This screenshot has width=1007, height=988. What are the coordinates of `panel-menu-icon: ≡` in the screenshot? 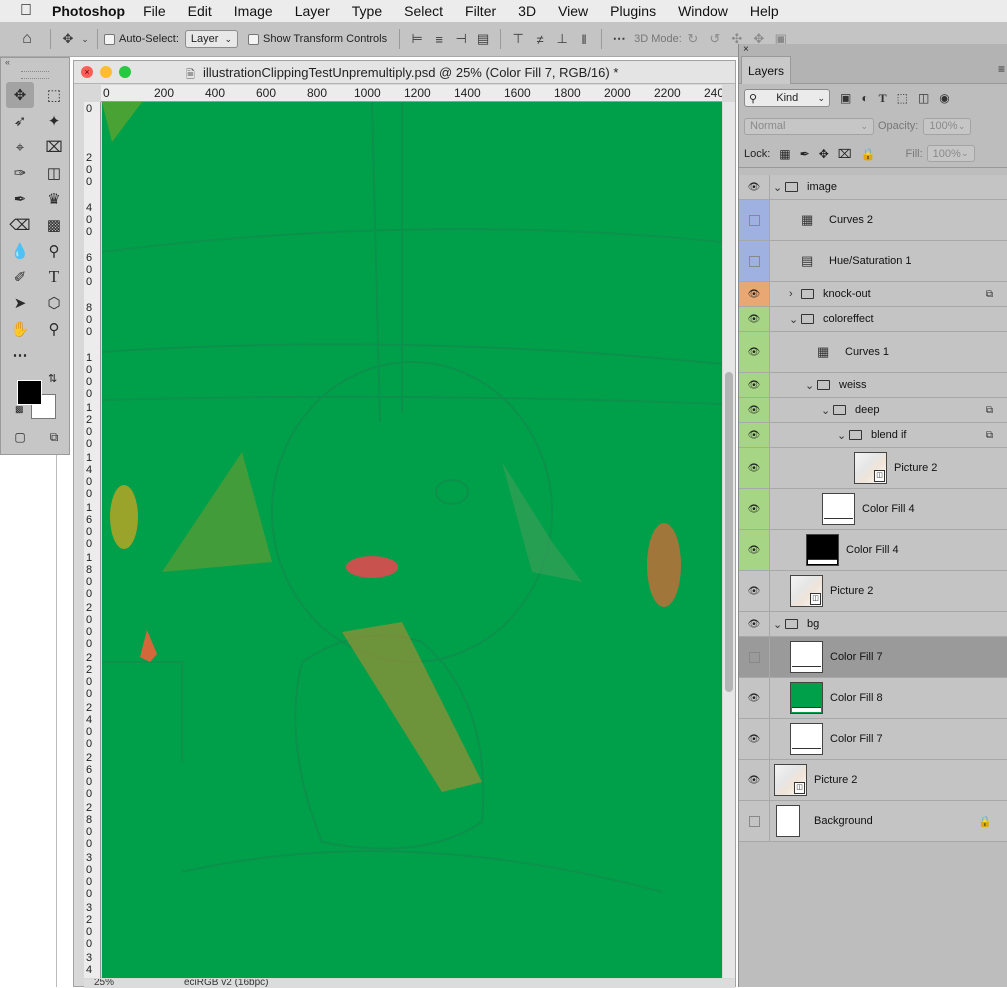 It's located at (1001, 69).